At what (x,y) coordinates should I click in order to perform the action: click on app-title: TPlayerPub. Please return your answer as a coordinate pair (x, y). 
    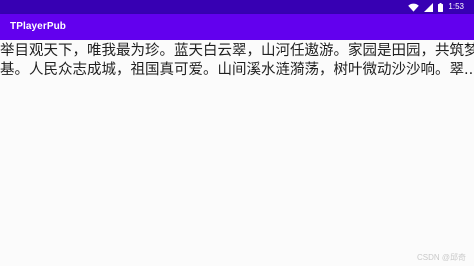
    Looking at the image, I should click on (38, 26).